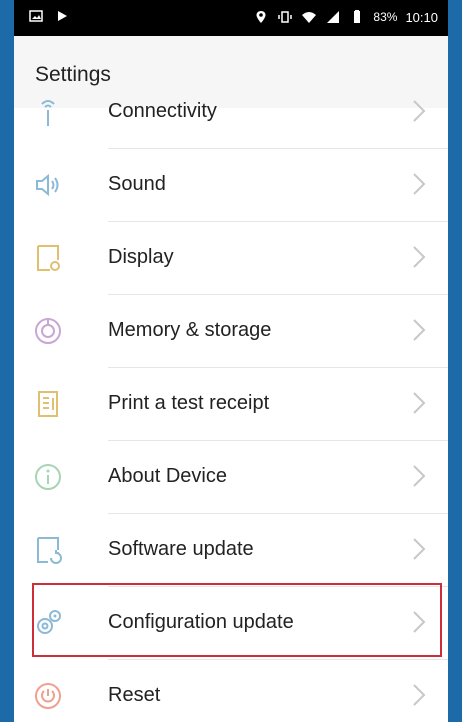  I want to click on settings-item-about-device: About Device, so click(231, 477).